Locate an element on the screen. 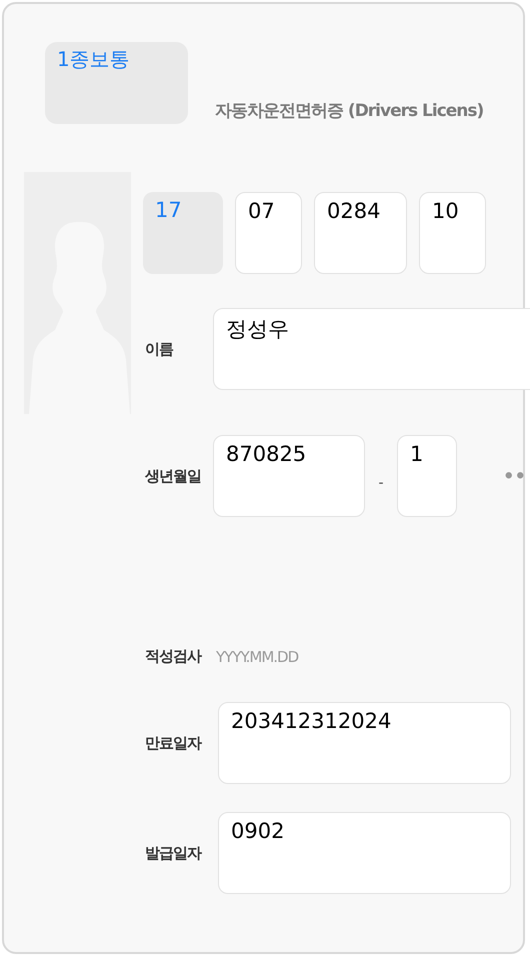 This screenshot has height=960, width=530. number-field: 10 is located at coordinates (452, 233).